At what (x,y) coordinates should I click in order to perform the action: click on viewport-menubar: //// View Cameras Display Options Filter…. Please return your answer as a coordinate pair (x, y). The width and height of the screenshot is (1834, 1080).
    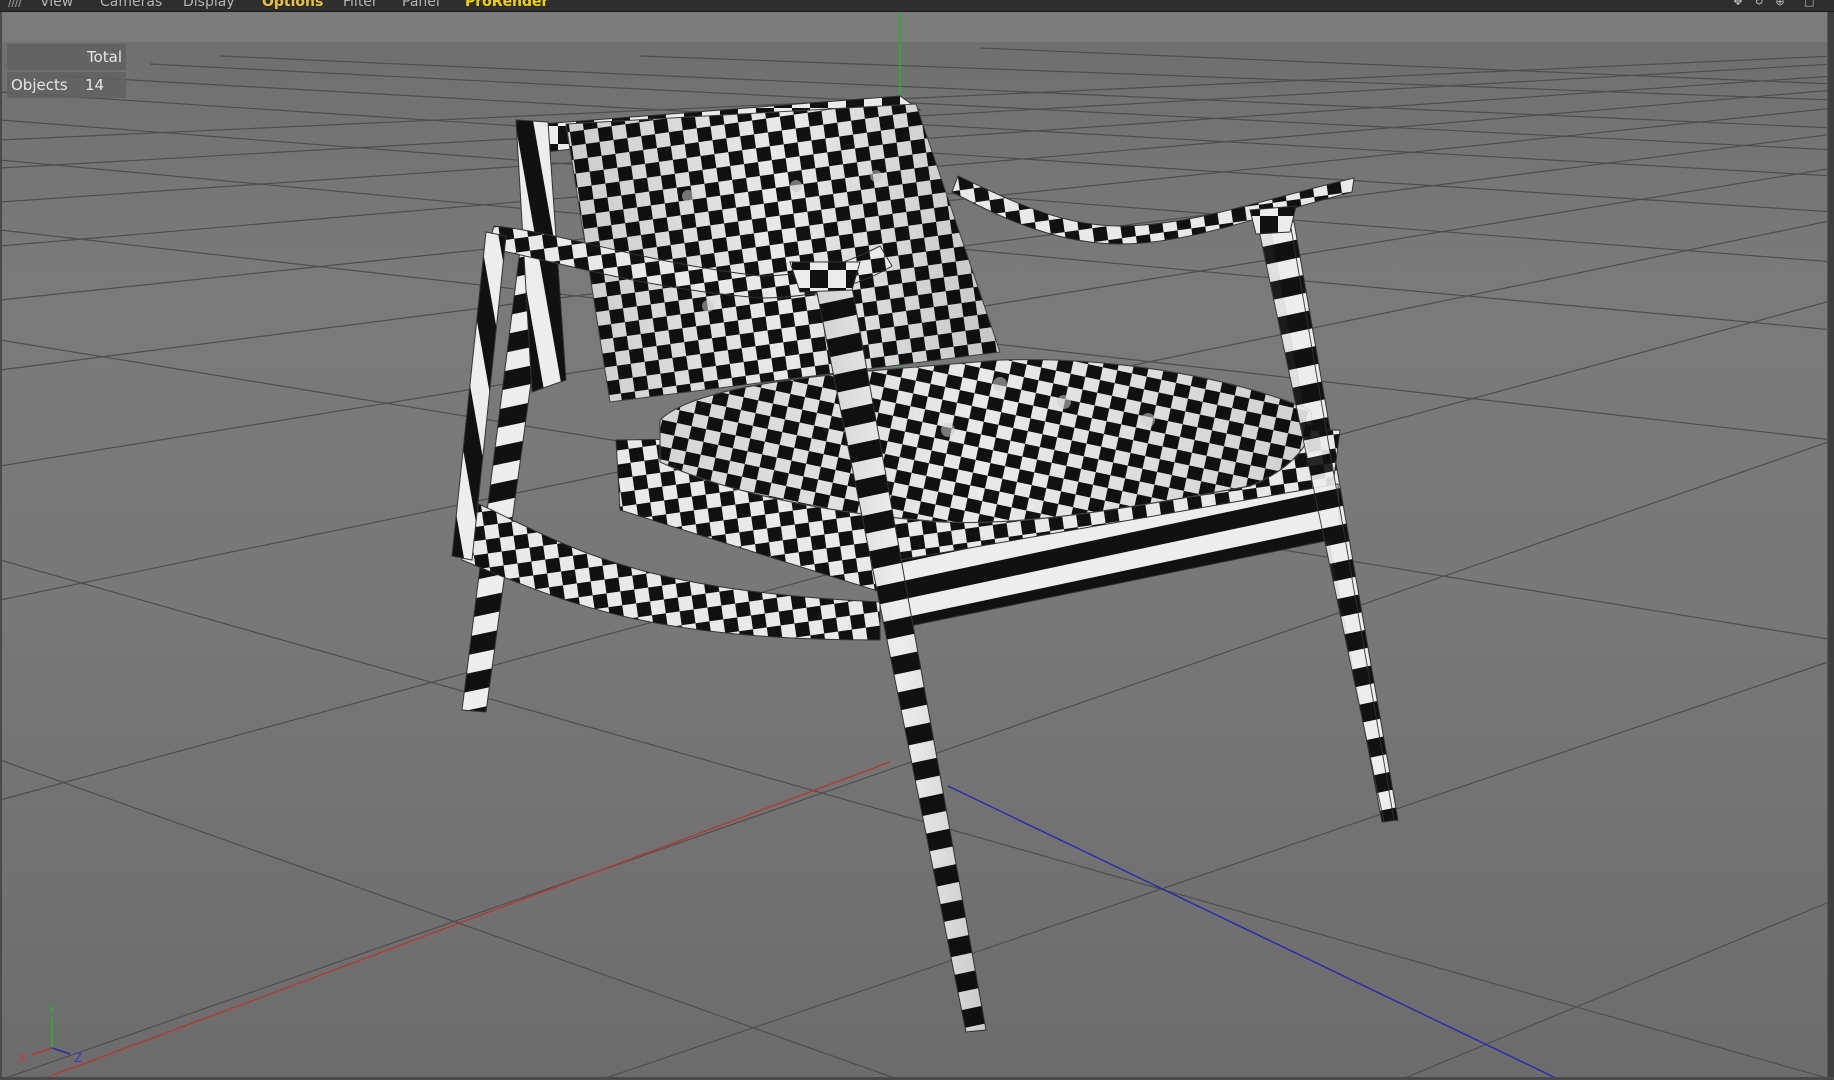
    Looking at the image, I should click on (917, 6).